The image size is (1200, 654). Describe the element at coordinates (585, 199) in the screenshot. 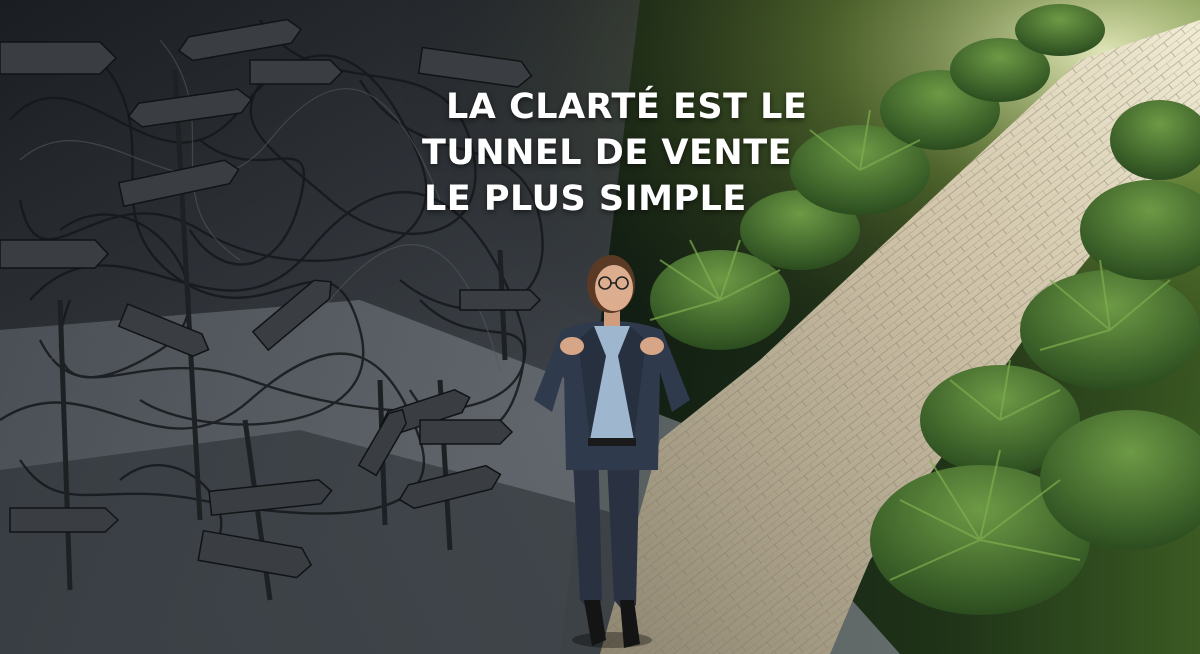

I see `headline-line-3: LE PLUS SIMPLE` at that location.